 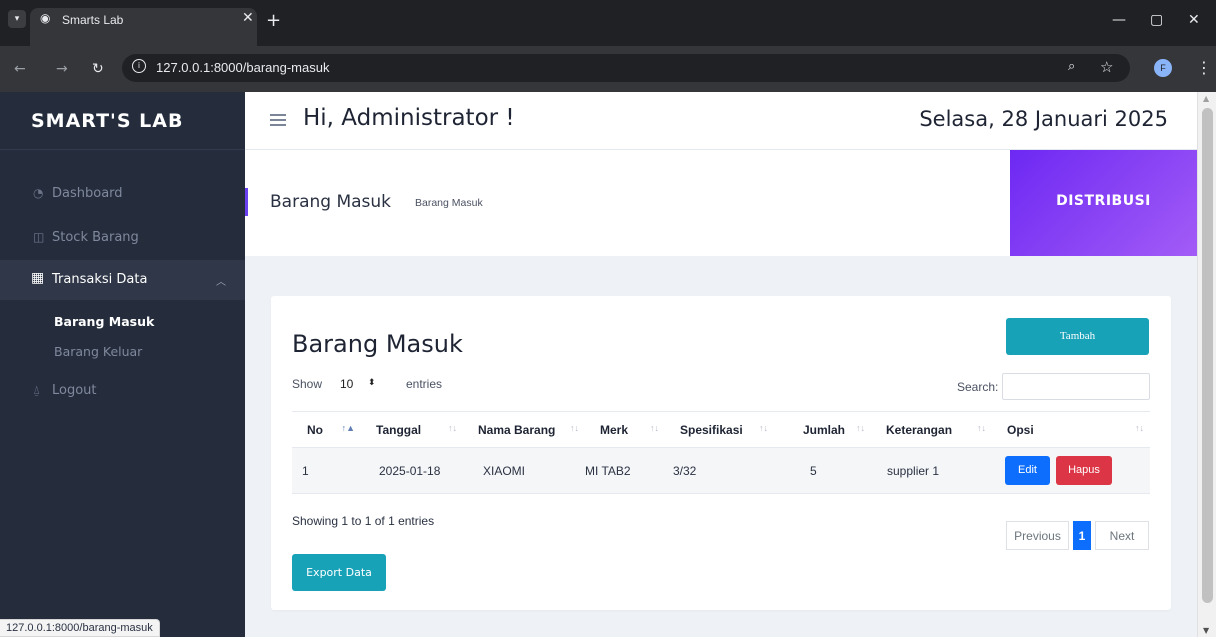 I want to click on scroll-up-icon: ▲, so click(x=1206, y=98).